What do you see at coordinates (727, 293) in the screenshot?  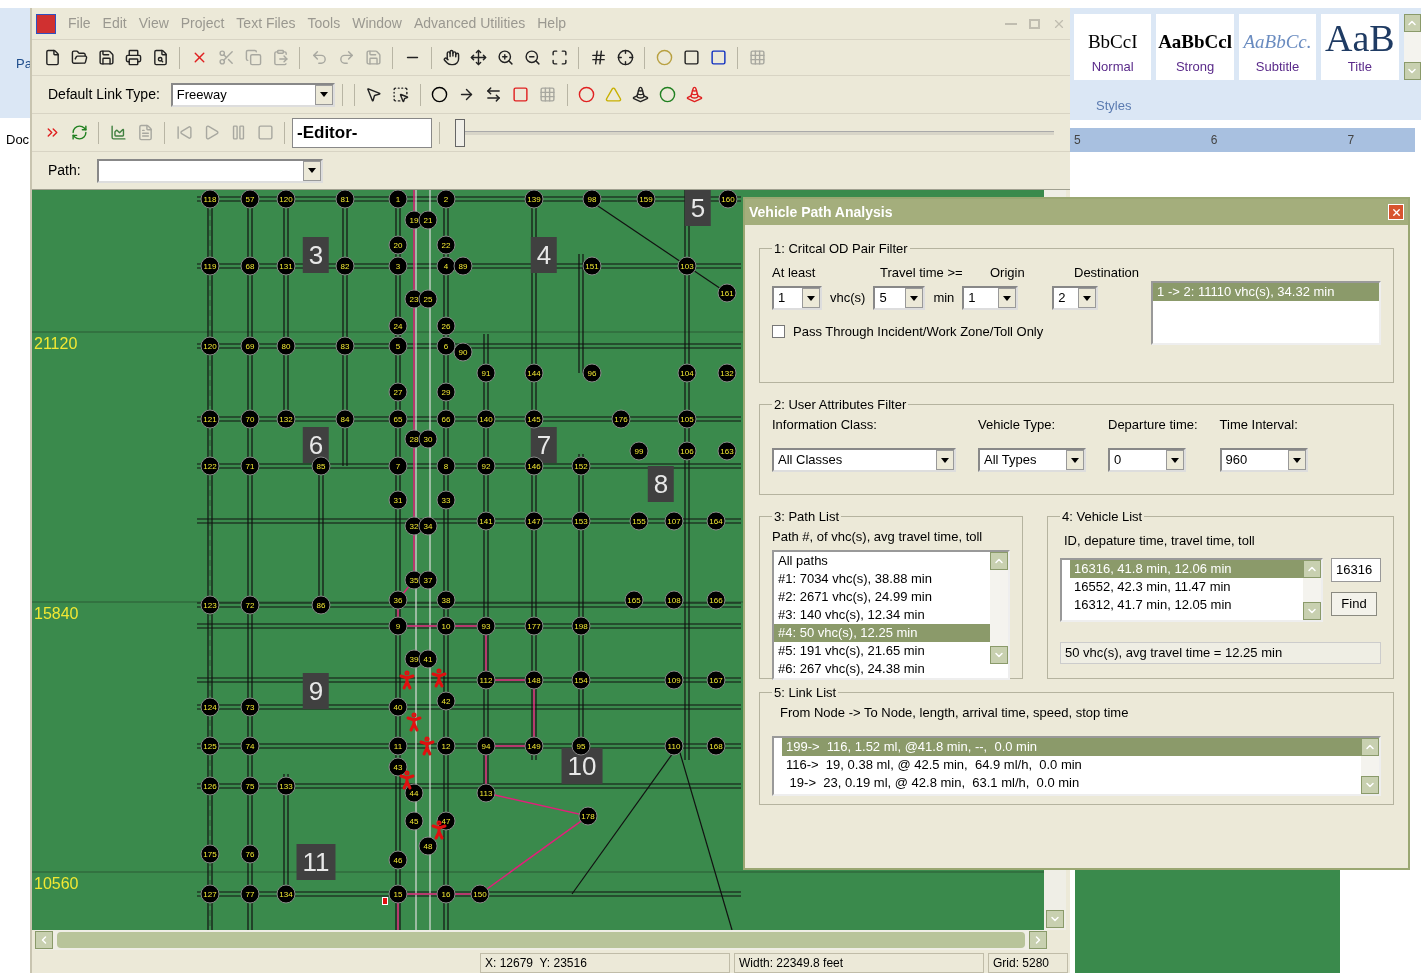 I see `network-node: 161` at bounding box center [727, 293].